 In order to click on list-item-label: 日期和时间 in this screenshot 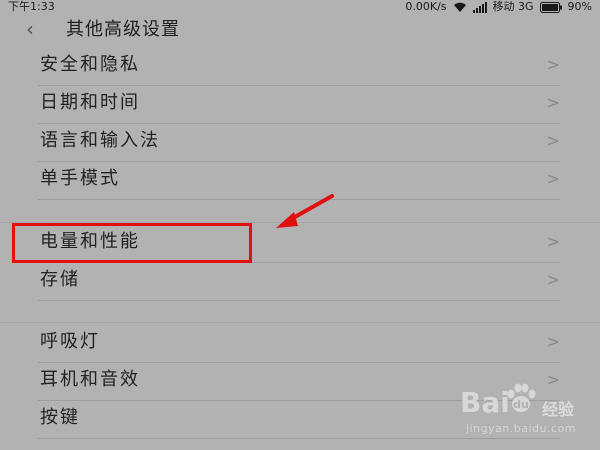, I will do `click(90, 102)`.